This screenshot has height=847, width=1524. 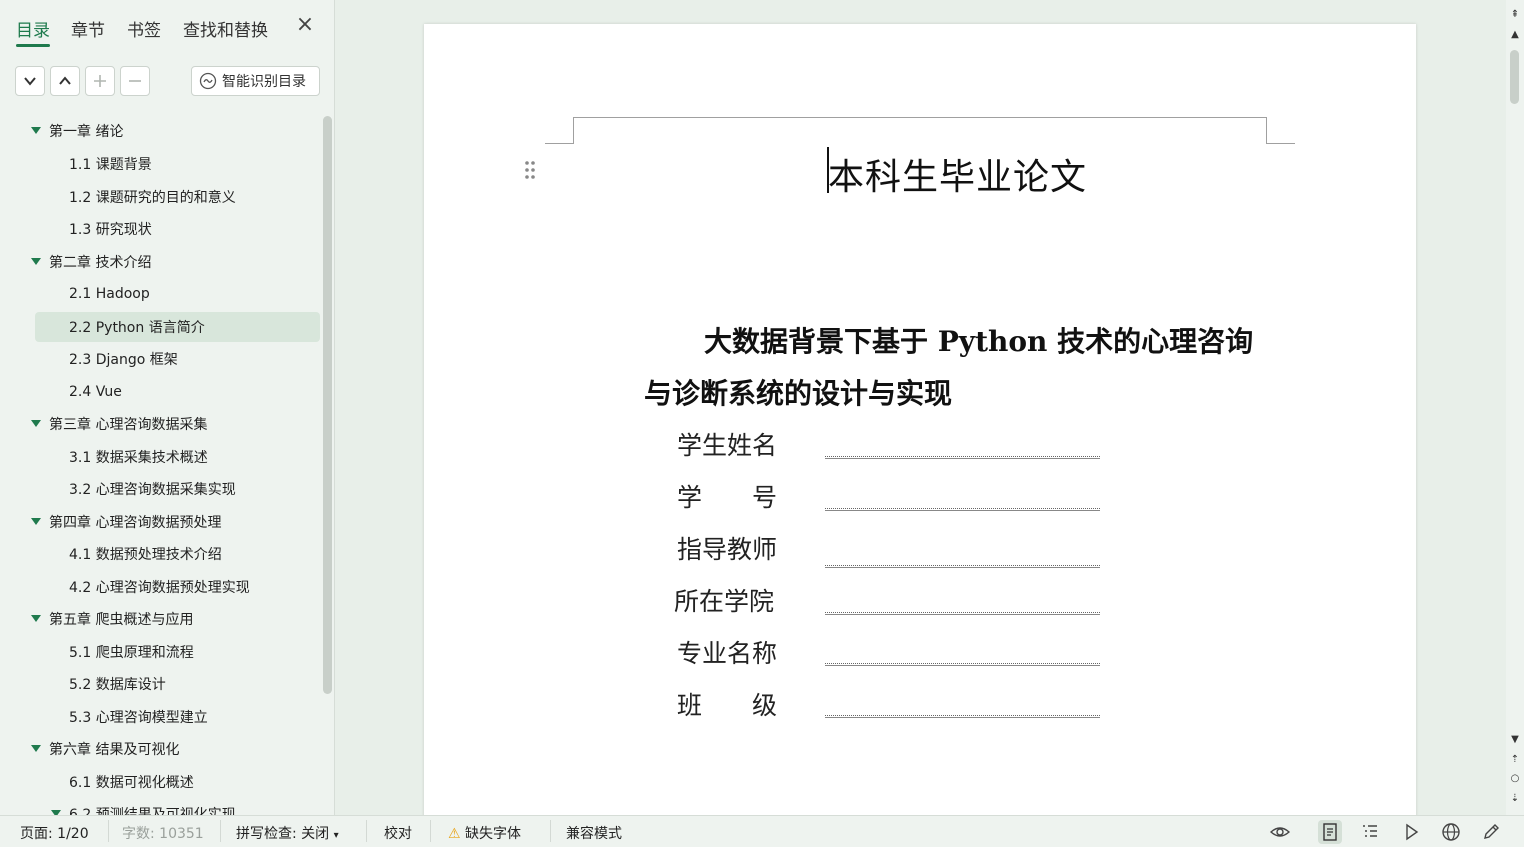 I want to click on chevron-up-icon, so click(x=65, y=80).